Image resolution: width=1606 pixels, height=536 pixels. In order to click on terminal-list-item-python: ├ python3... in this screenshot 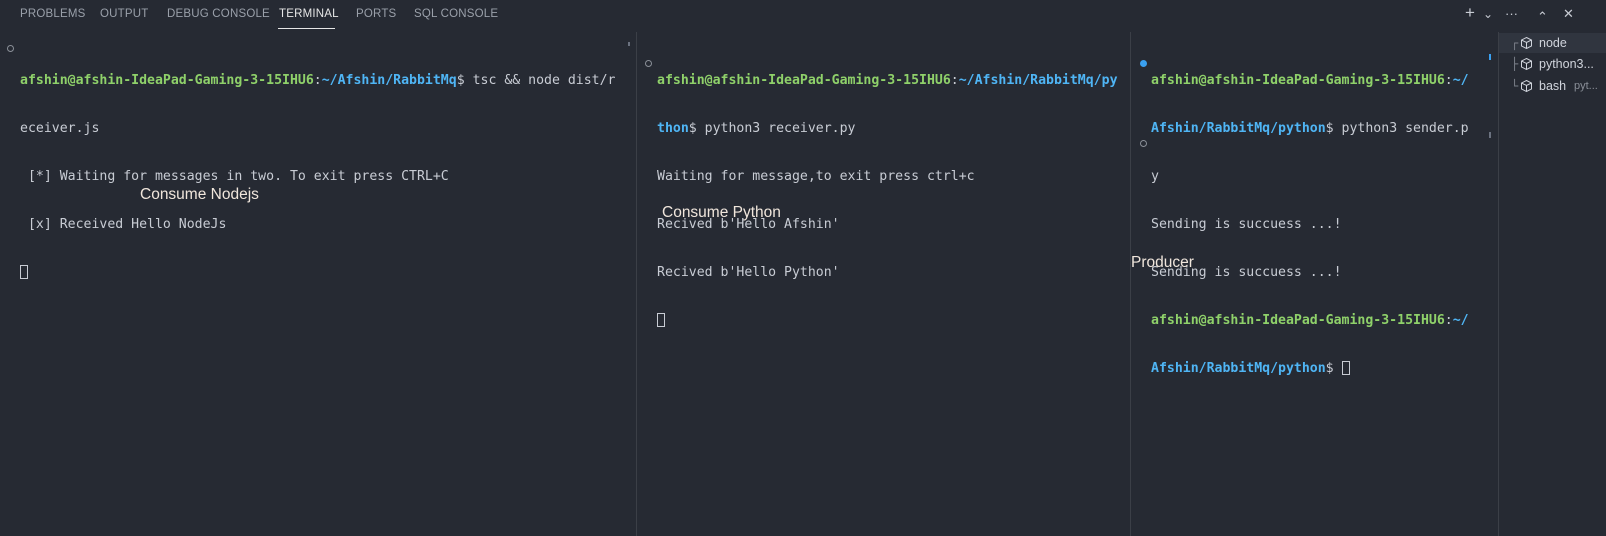, I will do `click(1552, 64)`.